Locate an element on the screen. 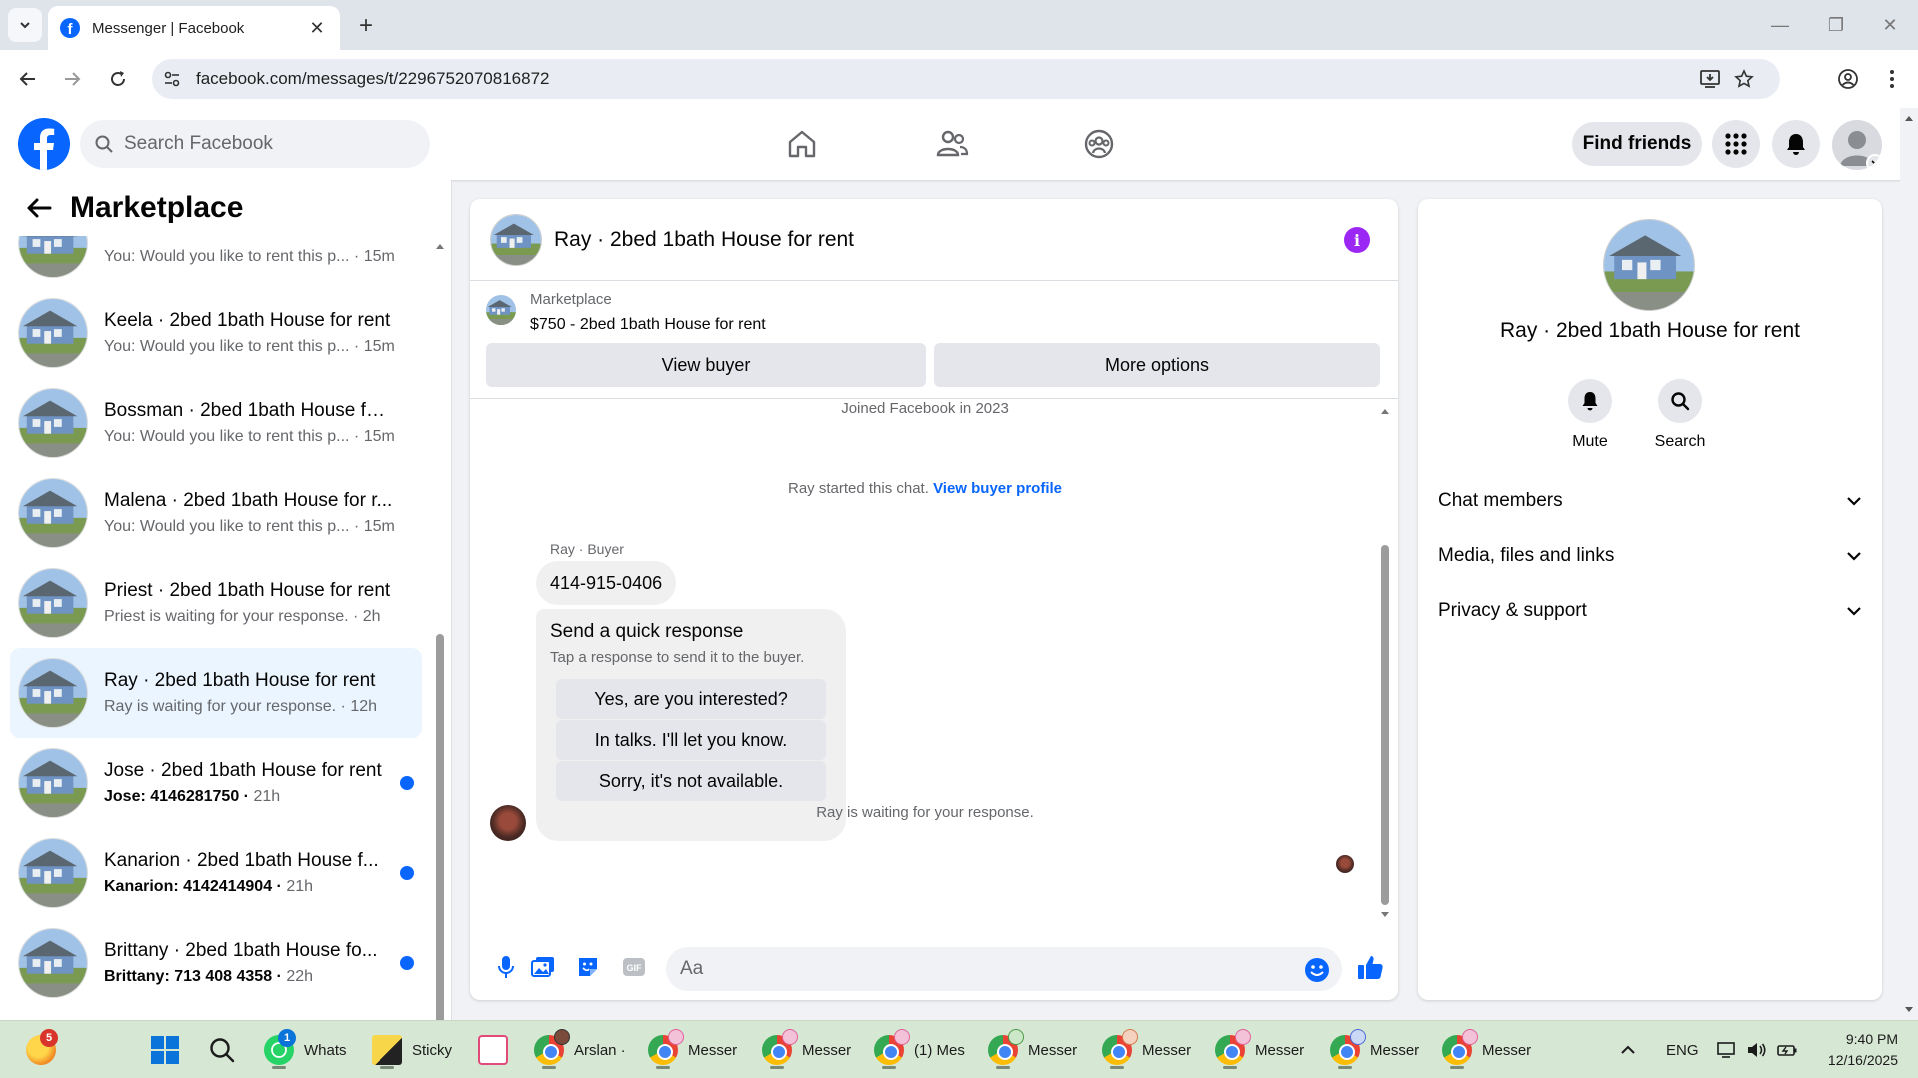 The height and width of the screenshot is (1078, 1918). thumbs-up-like-icon is located at coordinates (1370, 967).